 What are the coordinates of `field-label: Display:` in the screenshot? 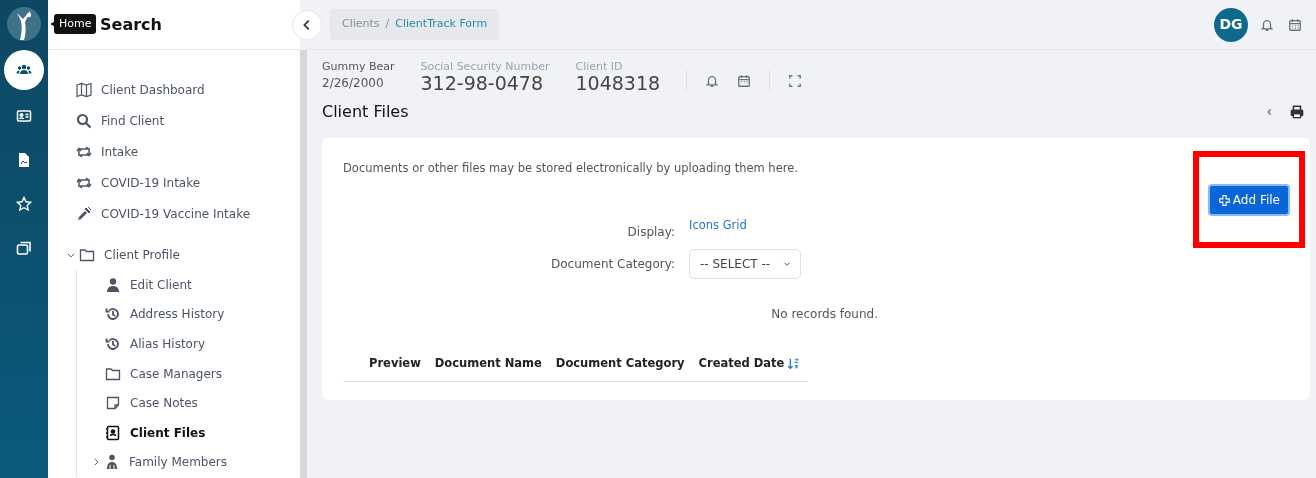 It's located at (650, 233).